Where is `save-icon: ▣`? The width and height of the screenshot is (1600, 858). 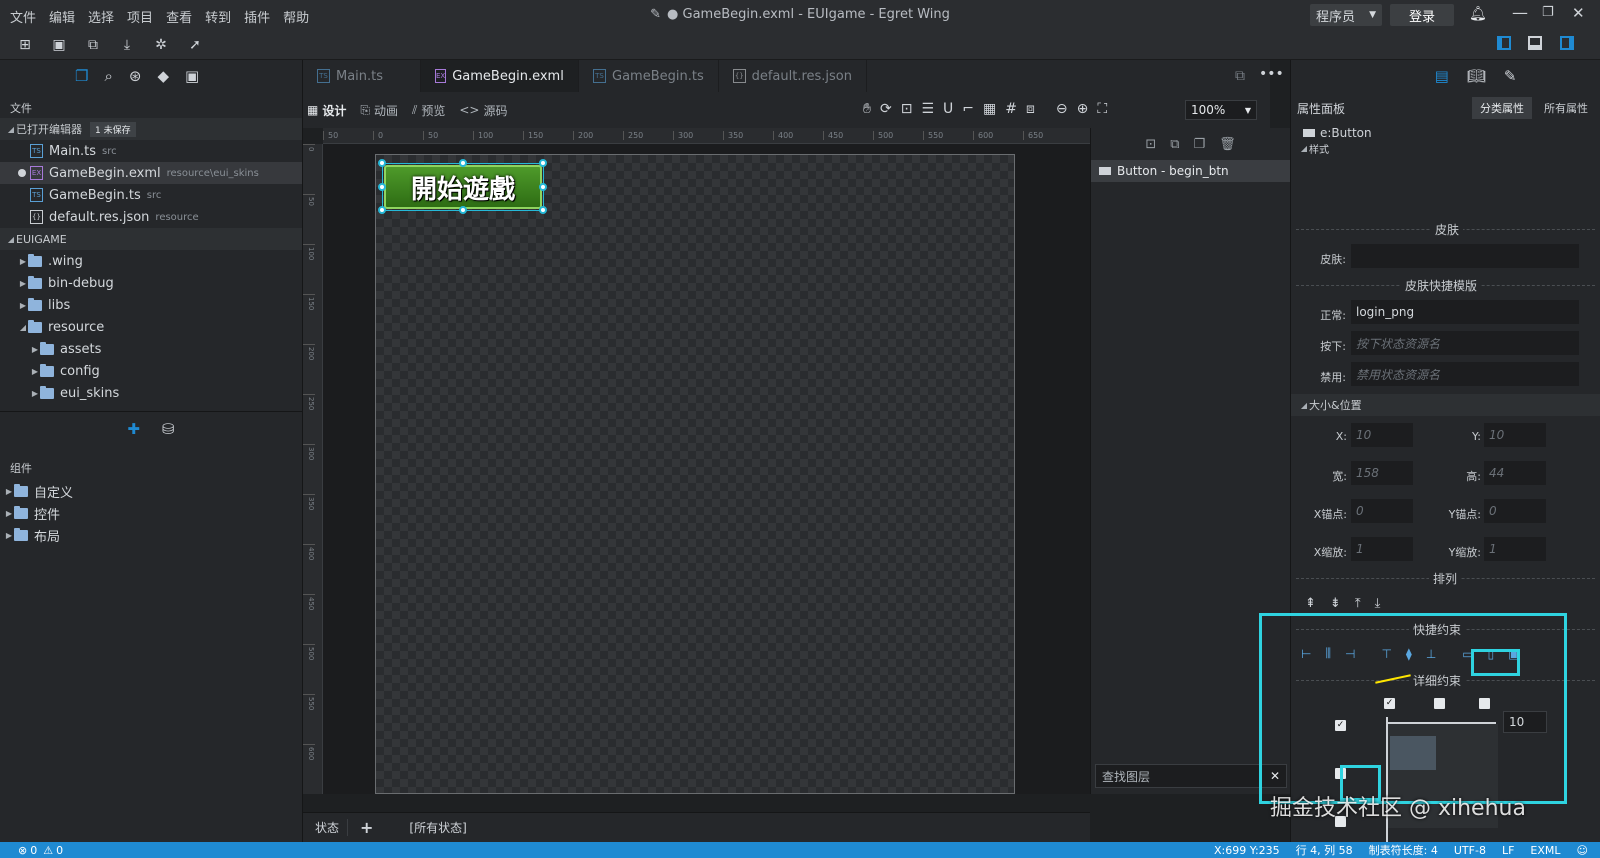
save-icon: ▣ is located at coordinates (59, 45).